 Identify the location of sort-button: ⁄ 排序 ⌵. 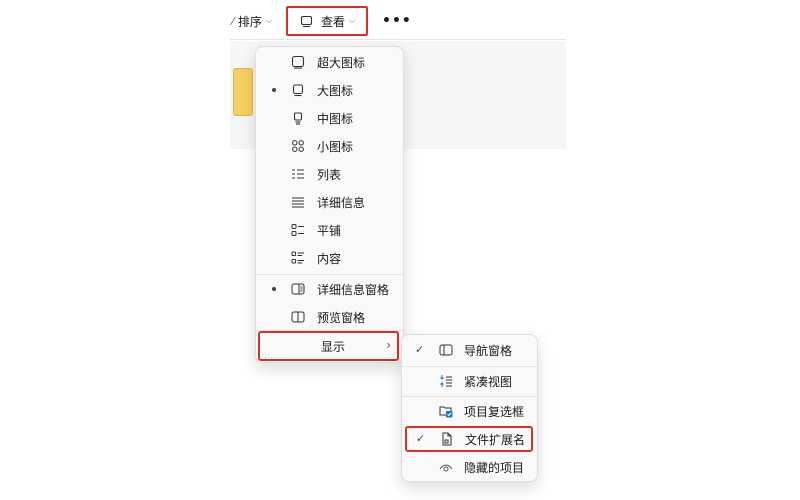
(252, 21).